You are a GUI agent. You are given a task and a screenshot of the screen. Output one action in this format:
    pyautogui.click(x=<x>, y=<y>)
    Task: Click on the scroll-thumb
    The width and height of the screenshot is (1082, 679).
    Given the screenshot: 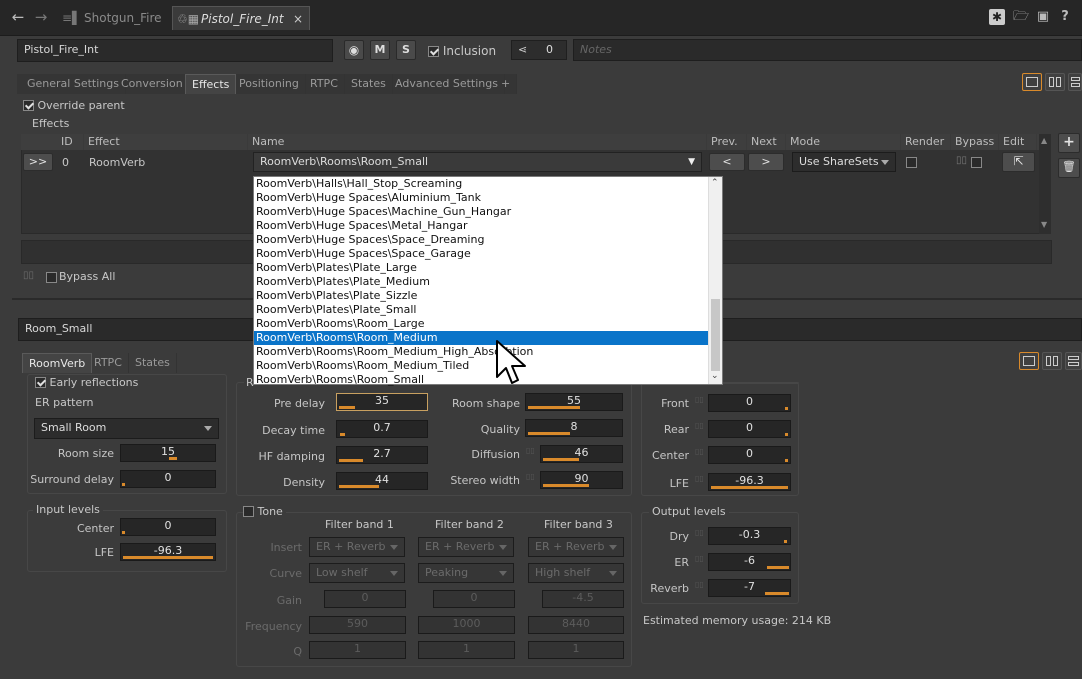 What is the action you would take?
    pyautogui.click(x=715, y=335)
    